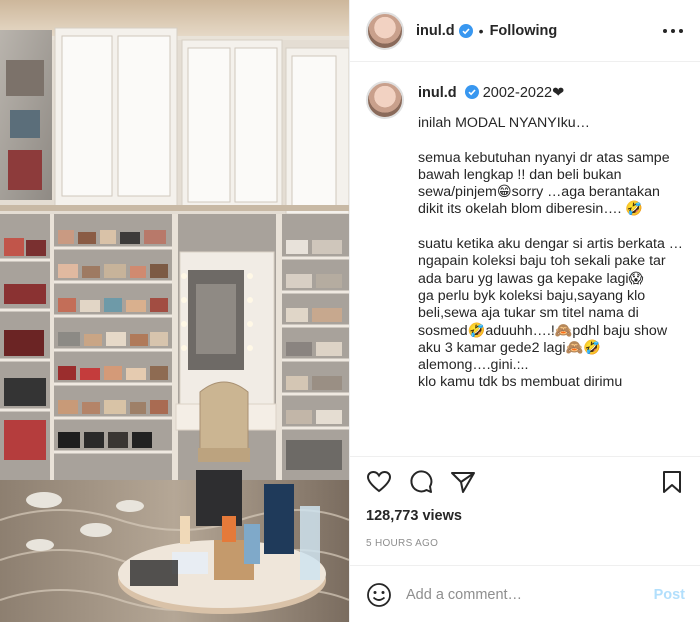 The image size is (700, 622). I want to click on caption-header: inul.d 2002-2022❤, so click(551, 93).